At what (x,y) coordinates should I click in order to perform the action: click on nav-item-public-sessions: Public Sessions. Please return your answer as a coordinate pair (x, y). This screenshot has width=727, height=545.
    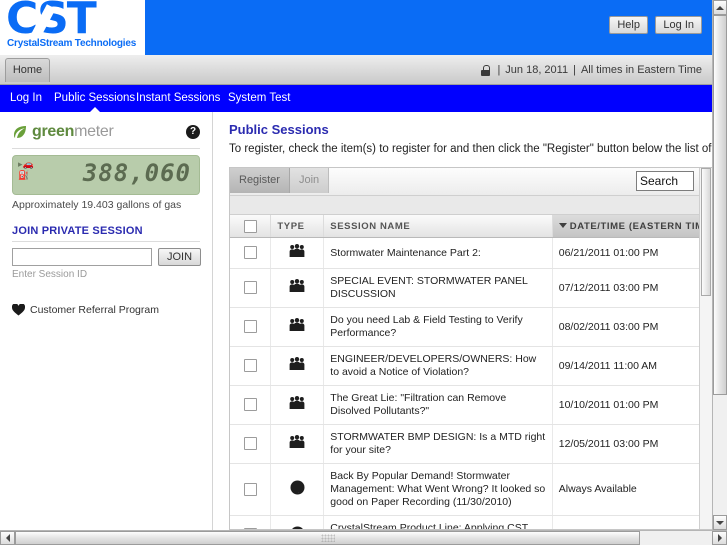
    Looking at the image, I should click on (94, 99).